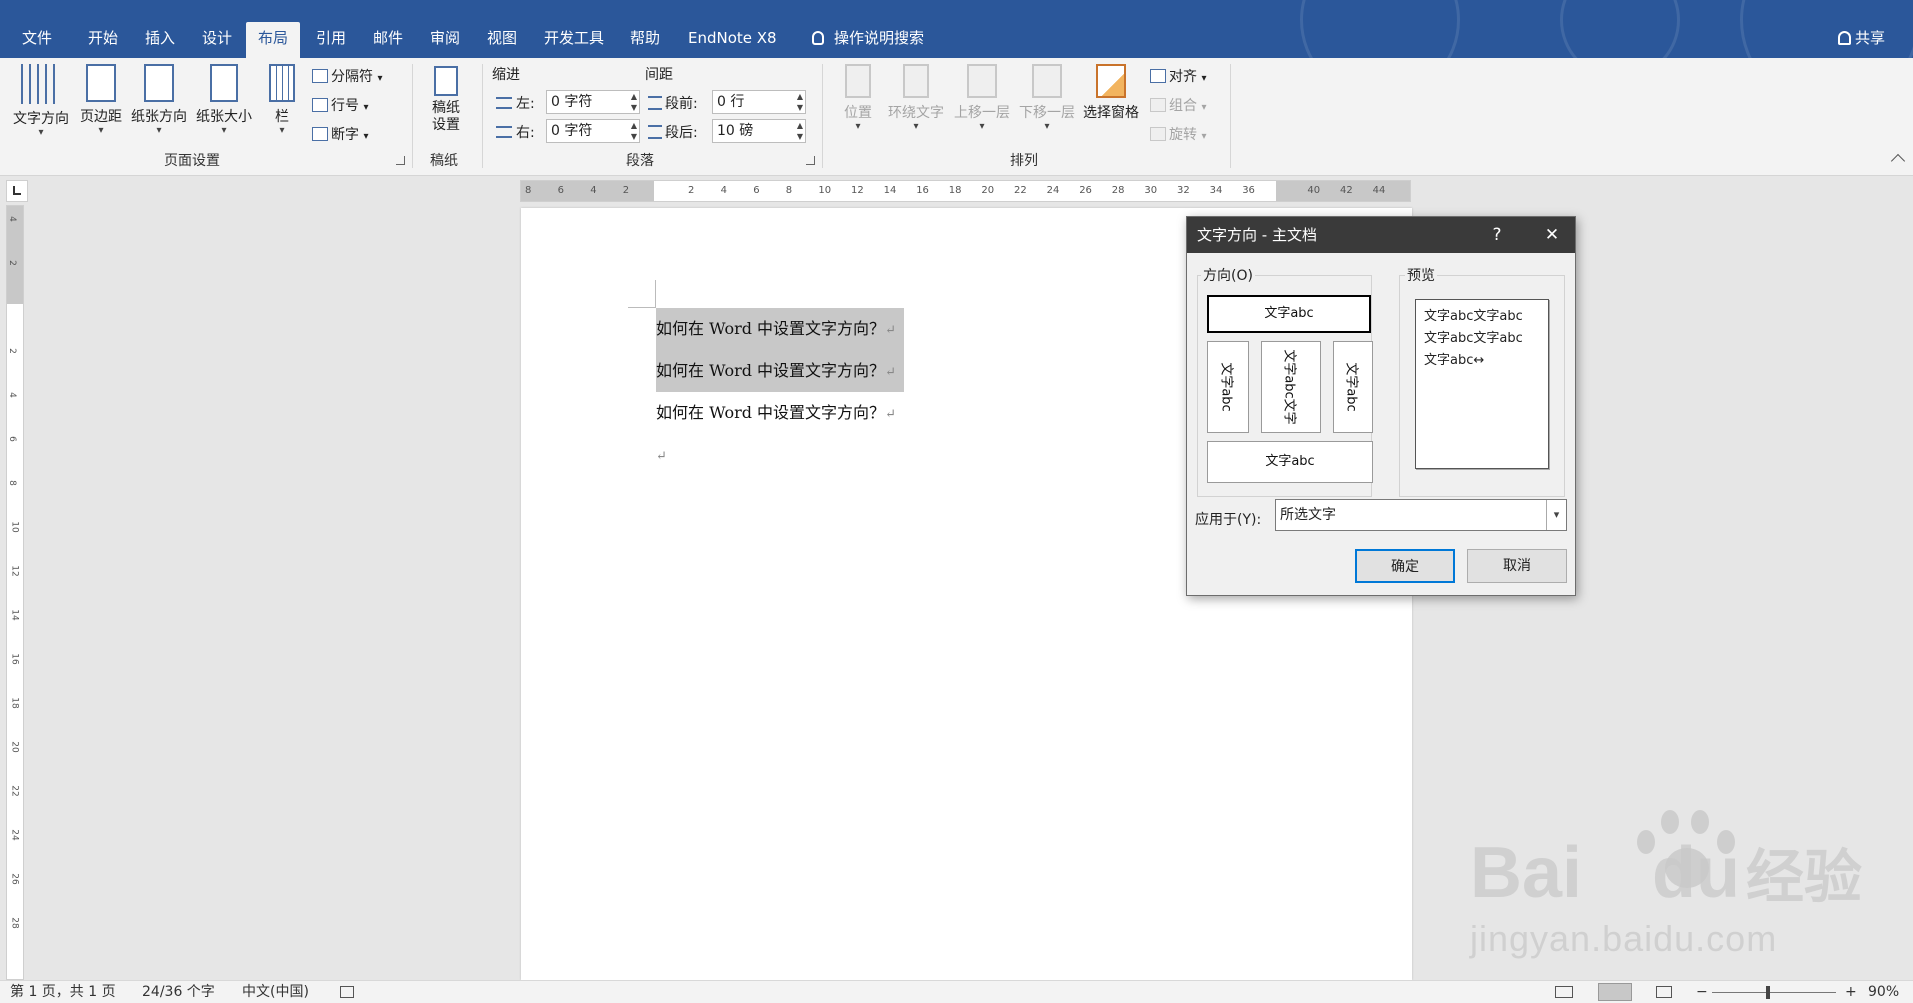  Describe the element at coordinates (11, 483) in the screenshot. I see `ruler-tick-label: 8` at that location.